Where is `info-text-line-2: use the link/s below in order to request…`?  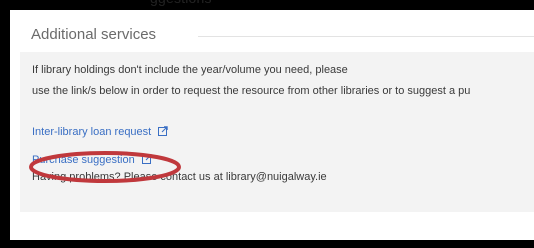
info-text-line-2: use the link/s below in order to request… is located at coordinates (251, 91).